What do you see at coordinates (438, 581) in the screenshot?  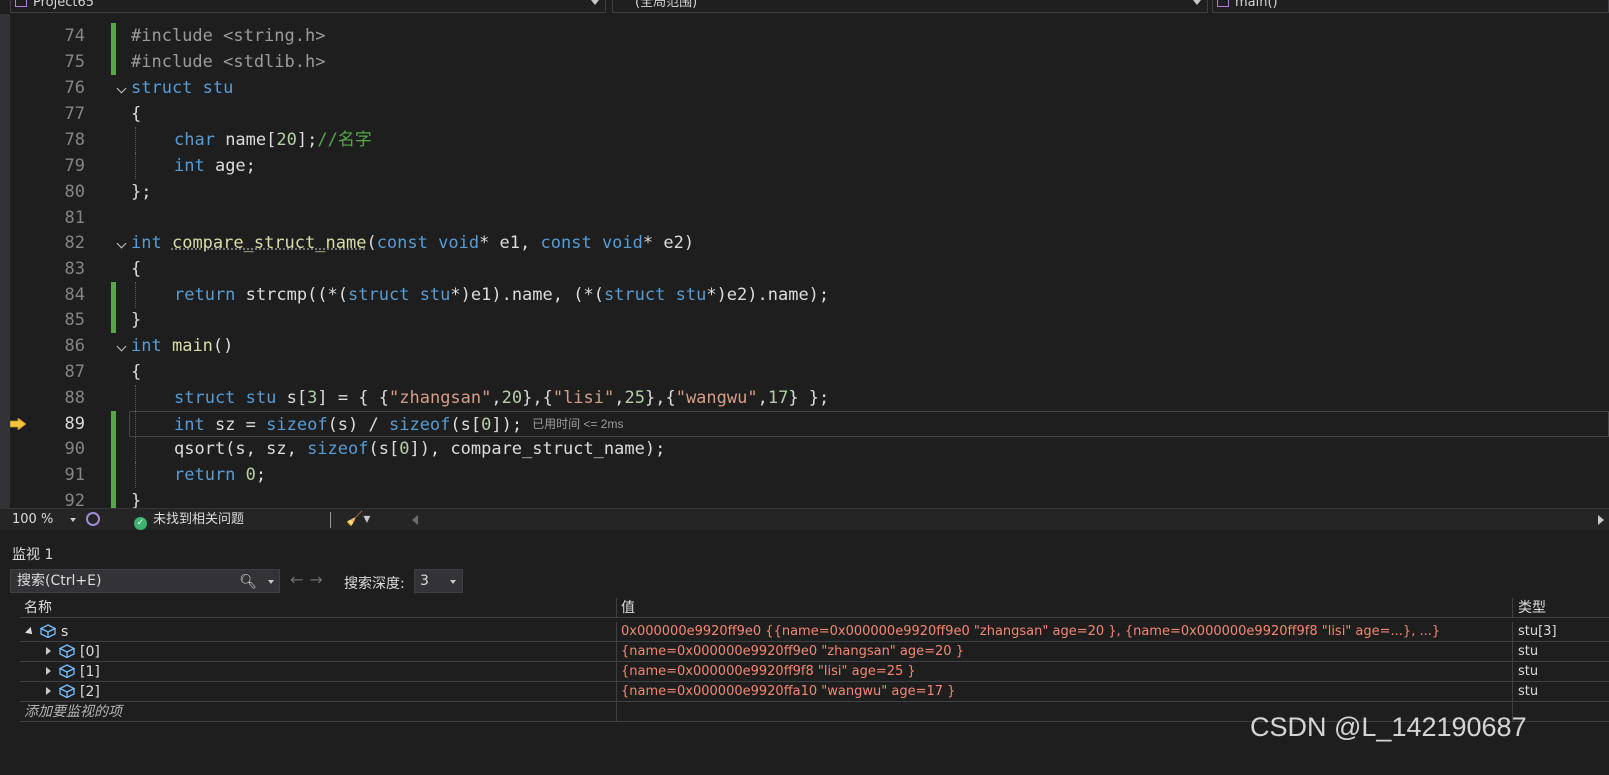 I see `search-depth-dropdown: 3` at bounding box center [438, 581].